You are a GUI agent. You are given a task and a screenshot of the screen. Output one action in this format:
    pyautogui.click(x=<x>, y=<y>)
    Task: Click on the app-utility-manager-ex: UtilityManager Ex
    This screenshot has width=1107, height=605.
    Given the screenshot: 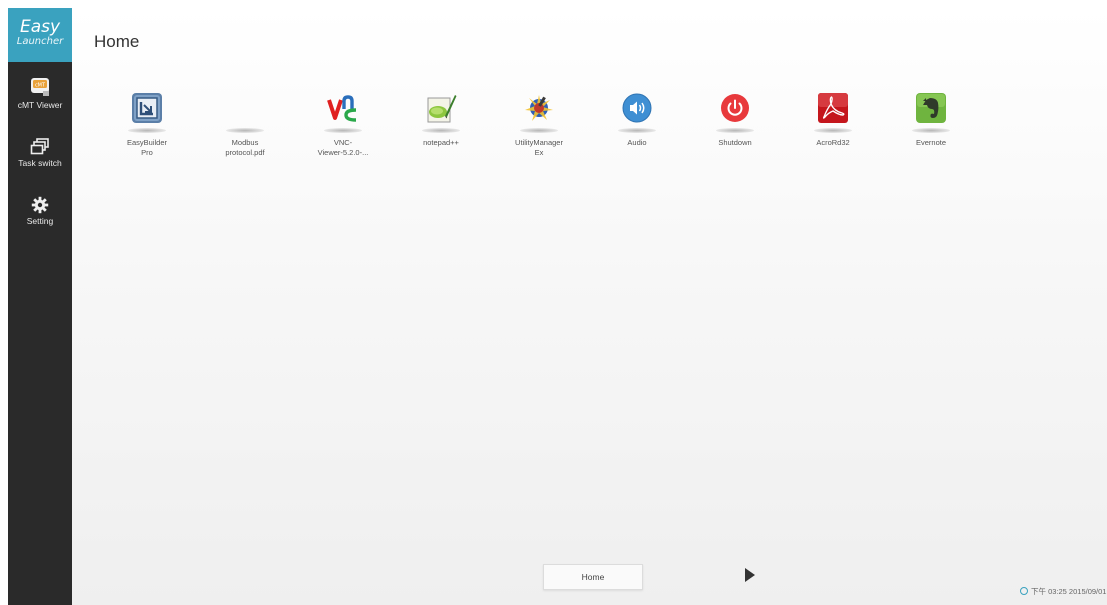 What is the action you would take?
    pyautogui.click(x=539, y=130)
    